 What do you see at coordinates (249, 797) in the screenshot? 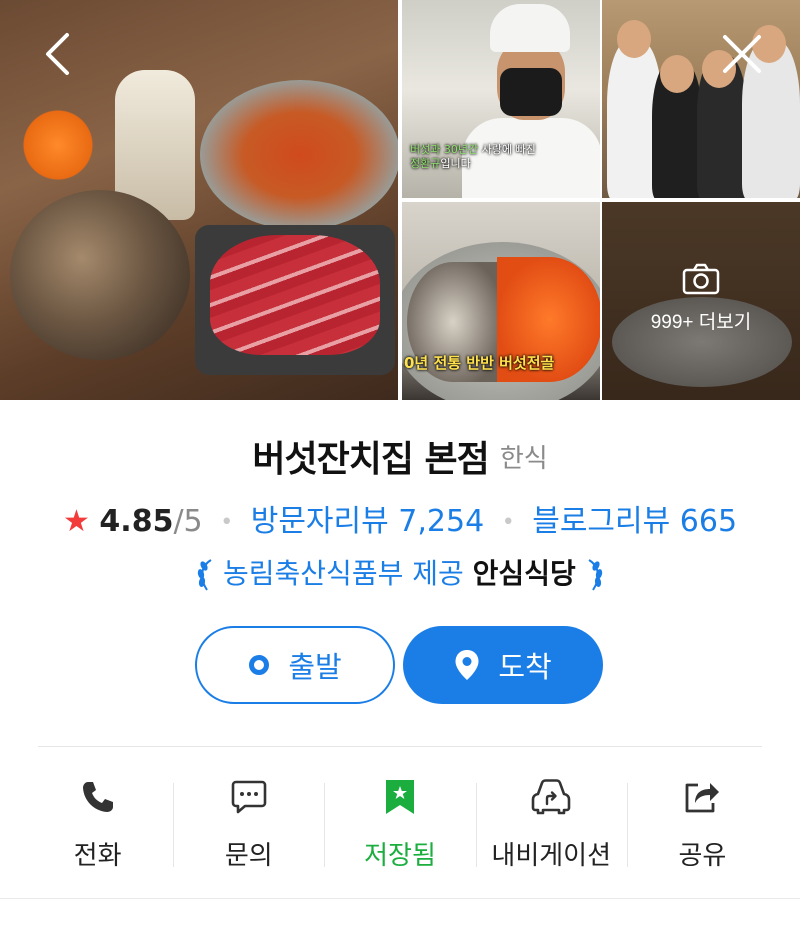
I see `chat-icon` at bounding box center [249, 797].